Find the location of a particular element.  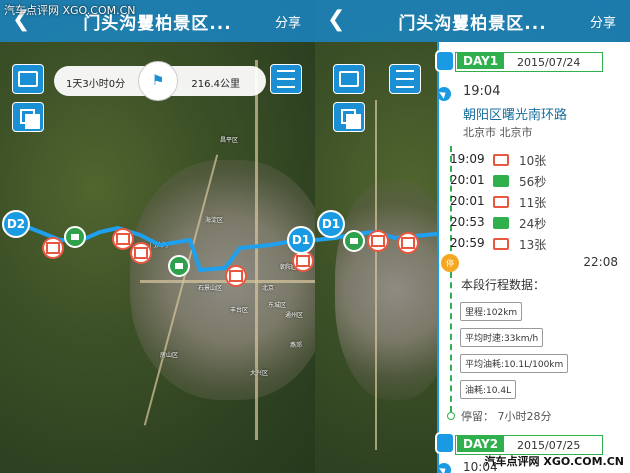

top-bar: ❮ 门头沟矍柏景区... 分享 is located at coordinates (472, 21).